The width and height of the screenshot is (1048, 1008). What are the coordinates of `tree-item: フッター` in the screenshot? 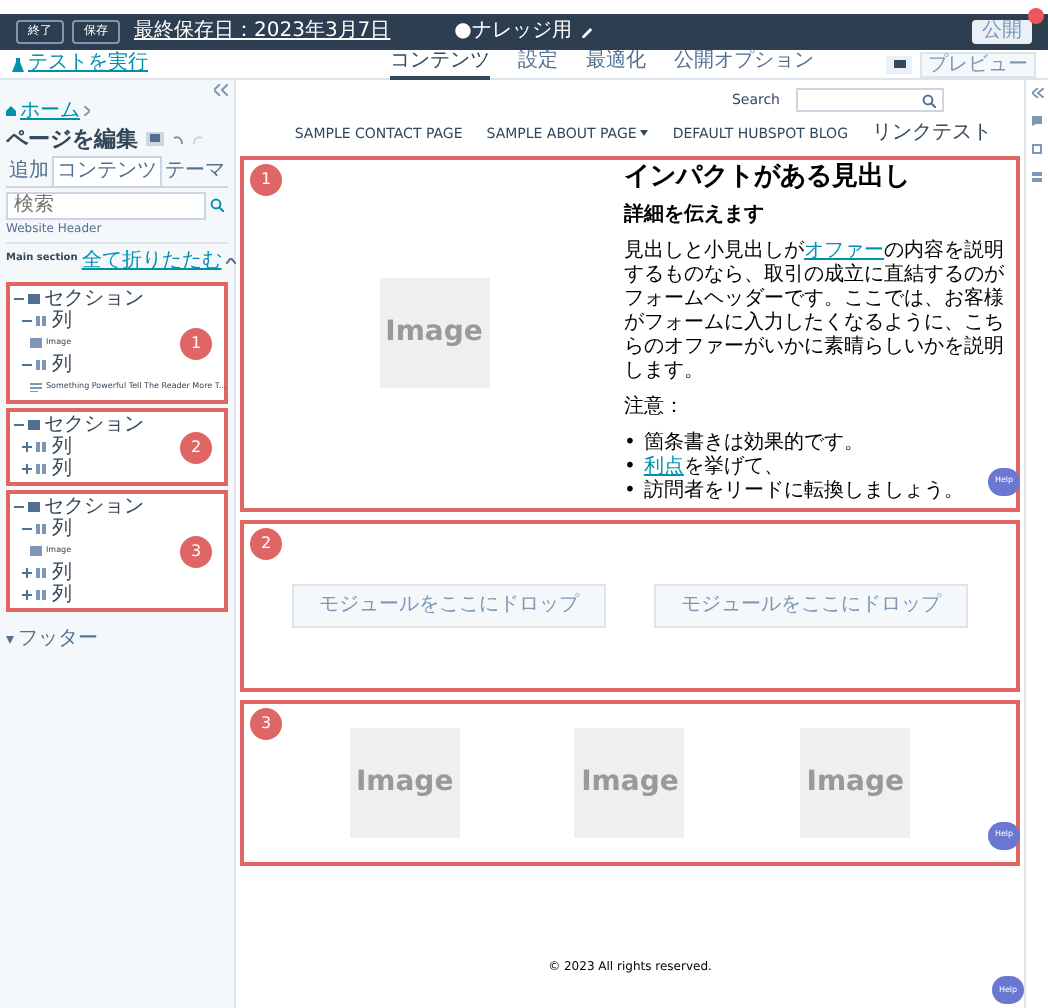 It's located at (58, 640).